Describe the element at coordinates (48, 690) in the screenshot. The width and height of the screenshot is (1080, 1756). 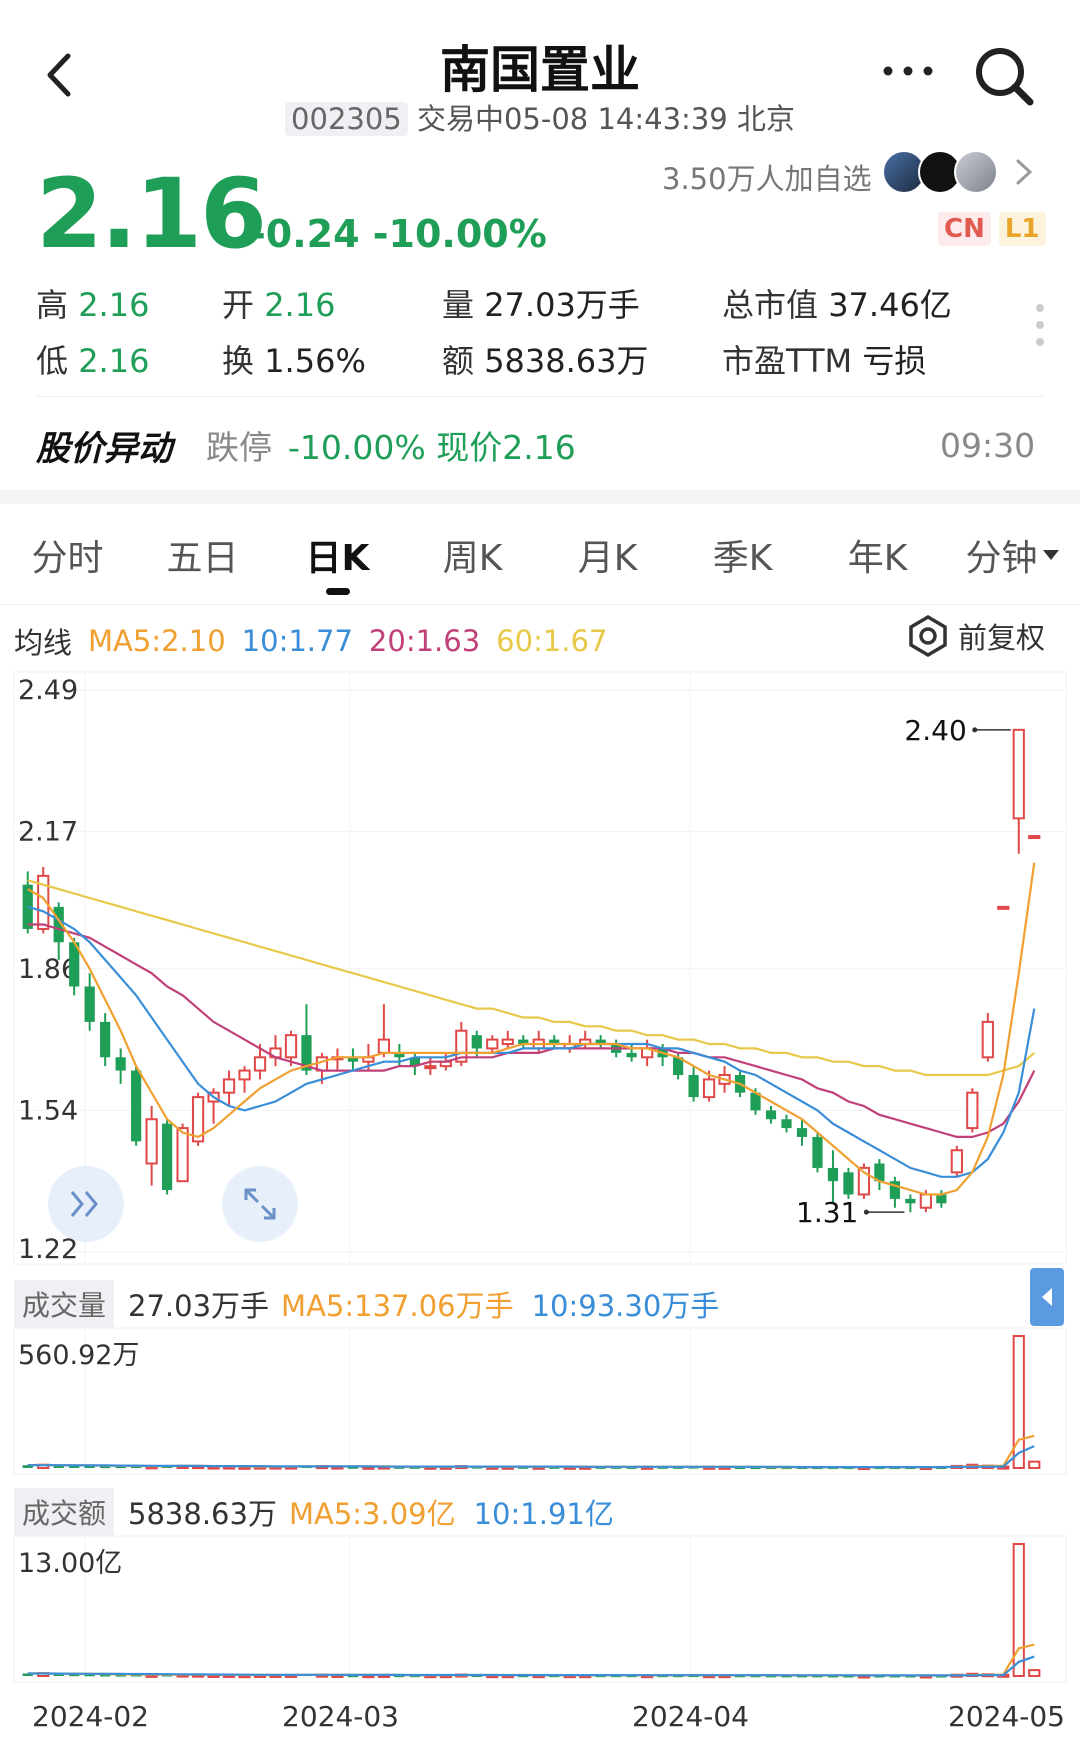
I see `y-axis-tick: 2.49` at that location.